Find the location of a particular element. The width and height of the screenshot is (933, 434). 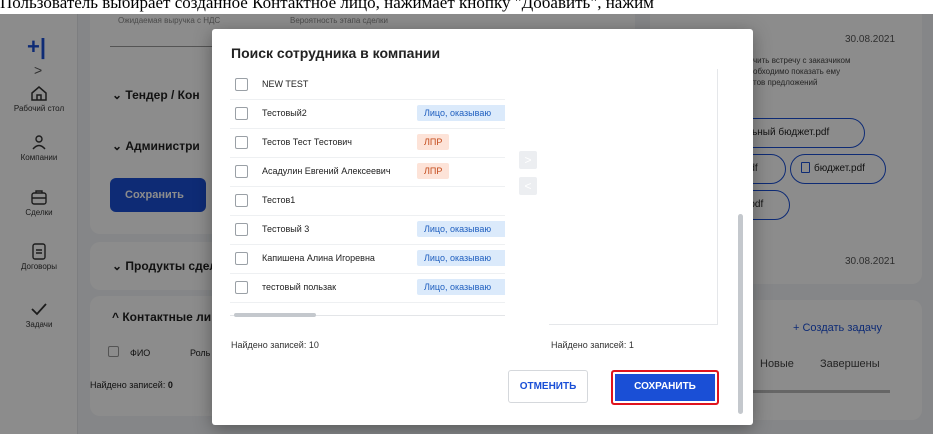

dialog-title: Поиск сотрудника в компании is located at coordinates (336, 53).